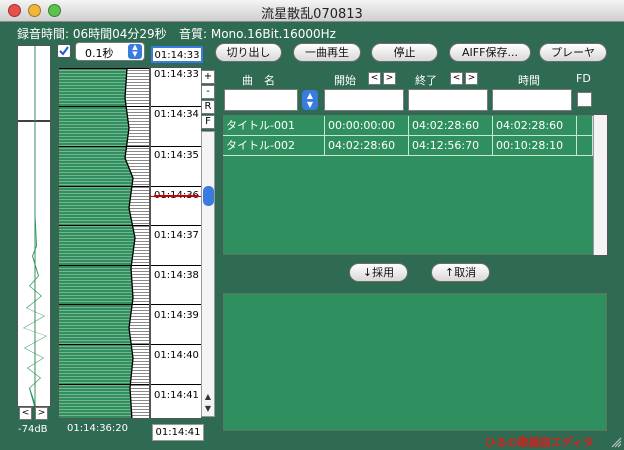 The image size is (624, 450). I want to click on end-next-button: >, so click(471, 78).